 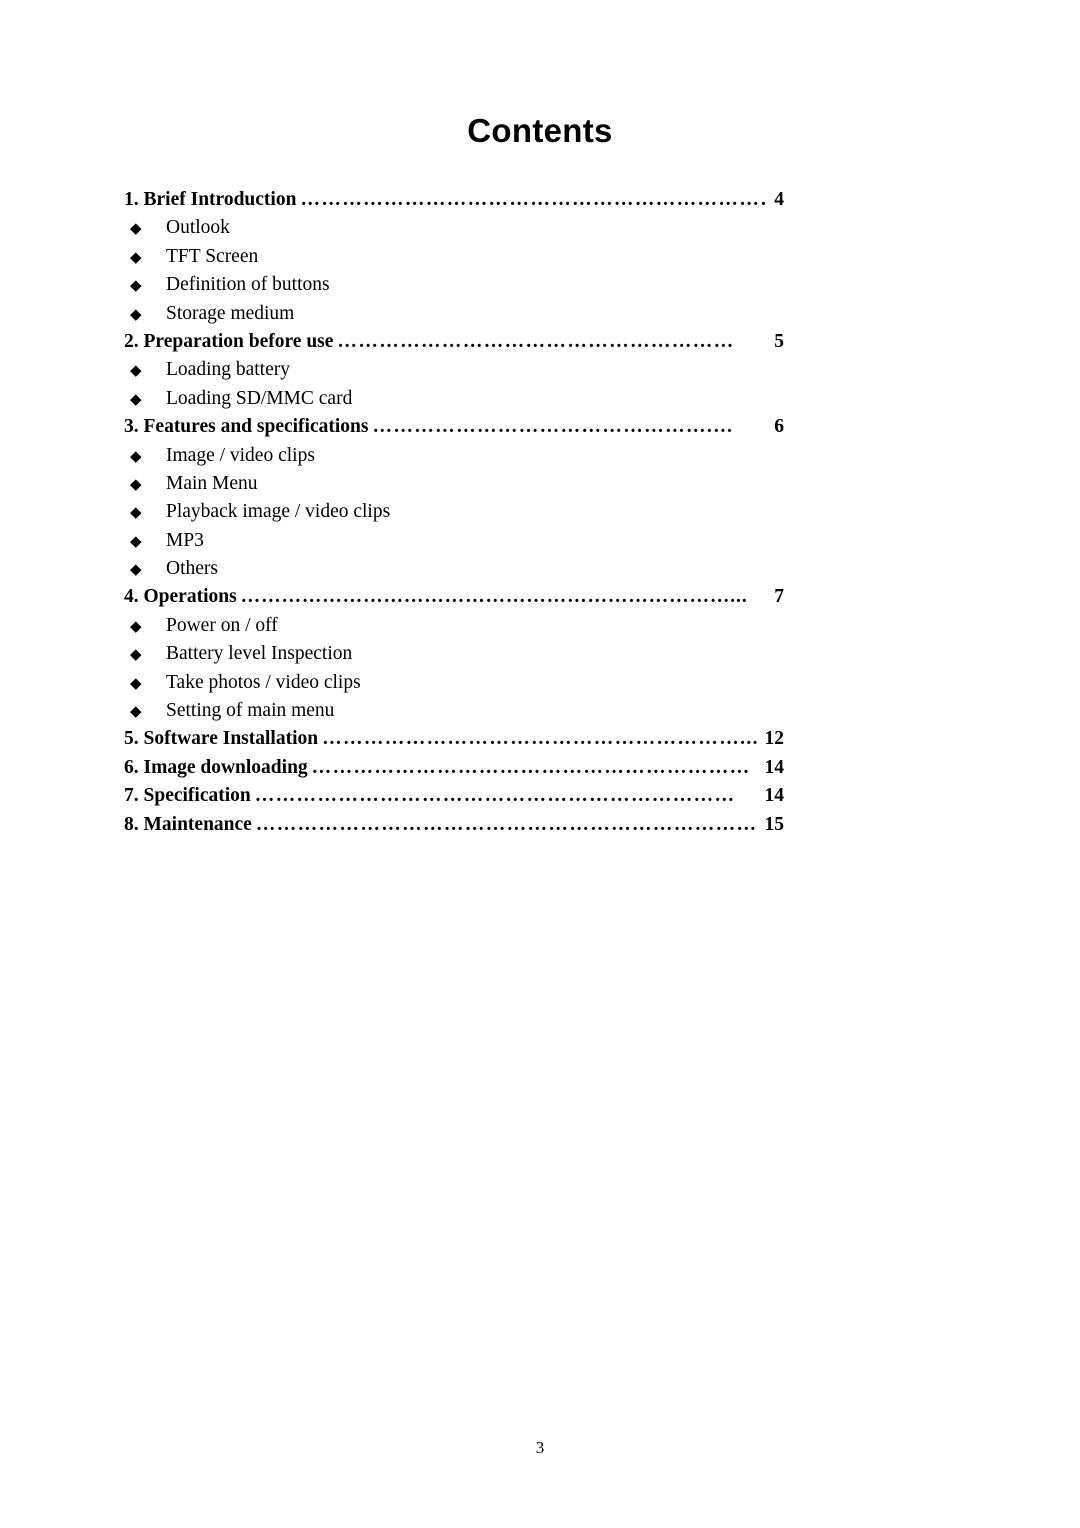 What do you see at coordinates (454, 285) in the screenshot?
I see `toc-bullet-entry: ◆ Definition of buttons` at bounding box center [454, 285].